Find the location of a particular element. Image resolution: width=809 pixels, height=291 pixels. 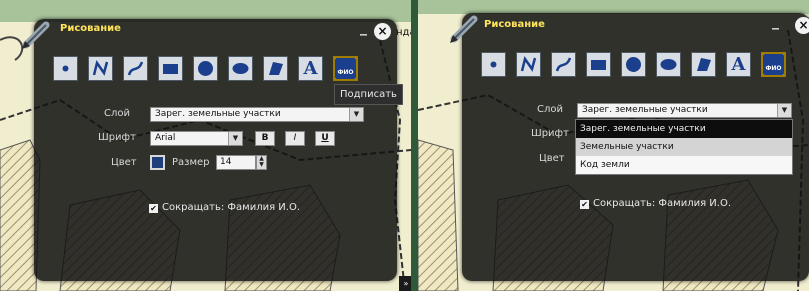

italic-button: I is located at coordinates (295, 138).